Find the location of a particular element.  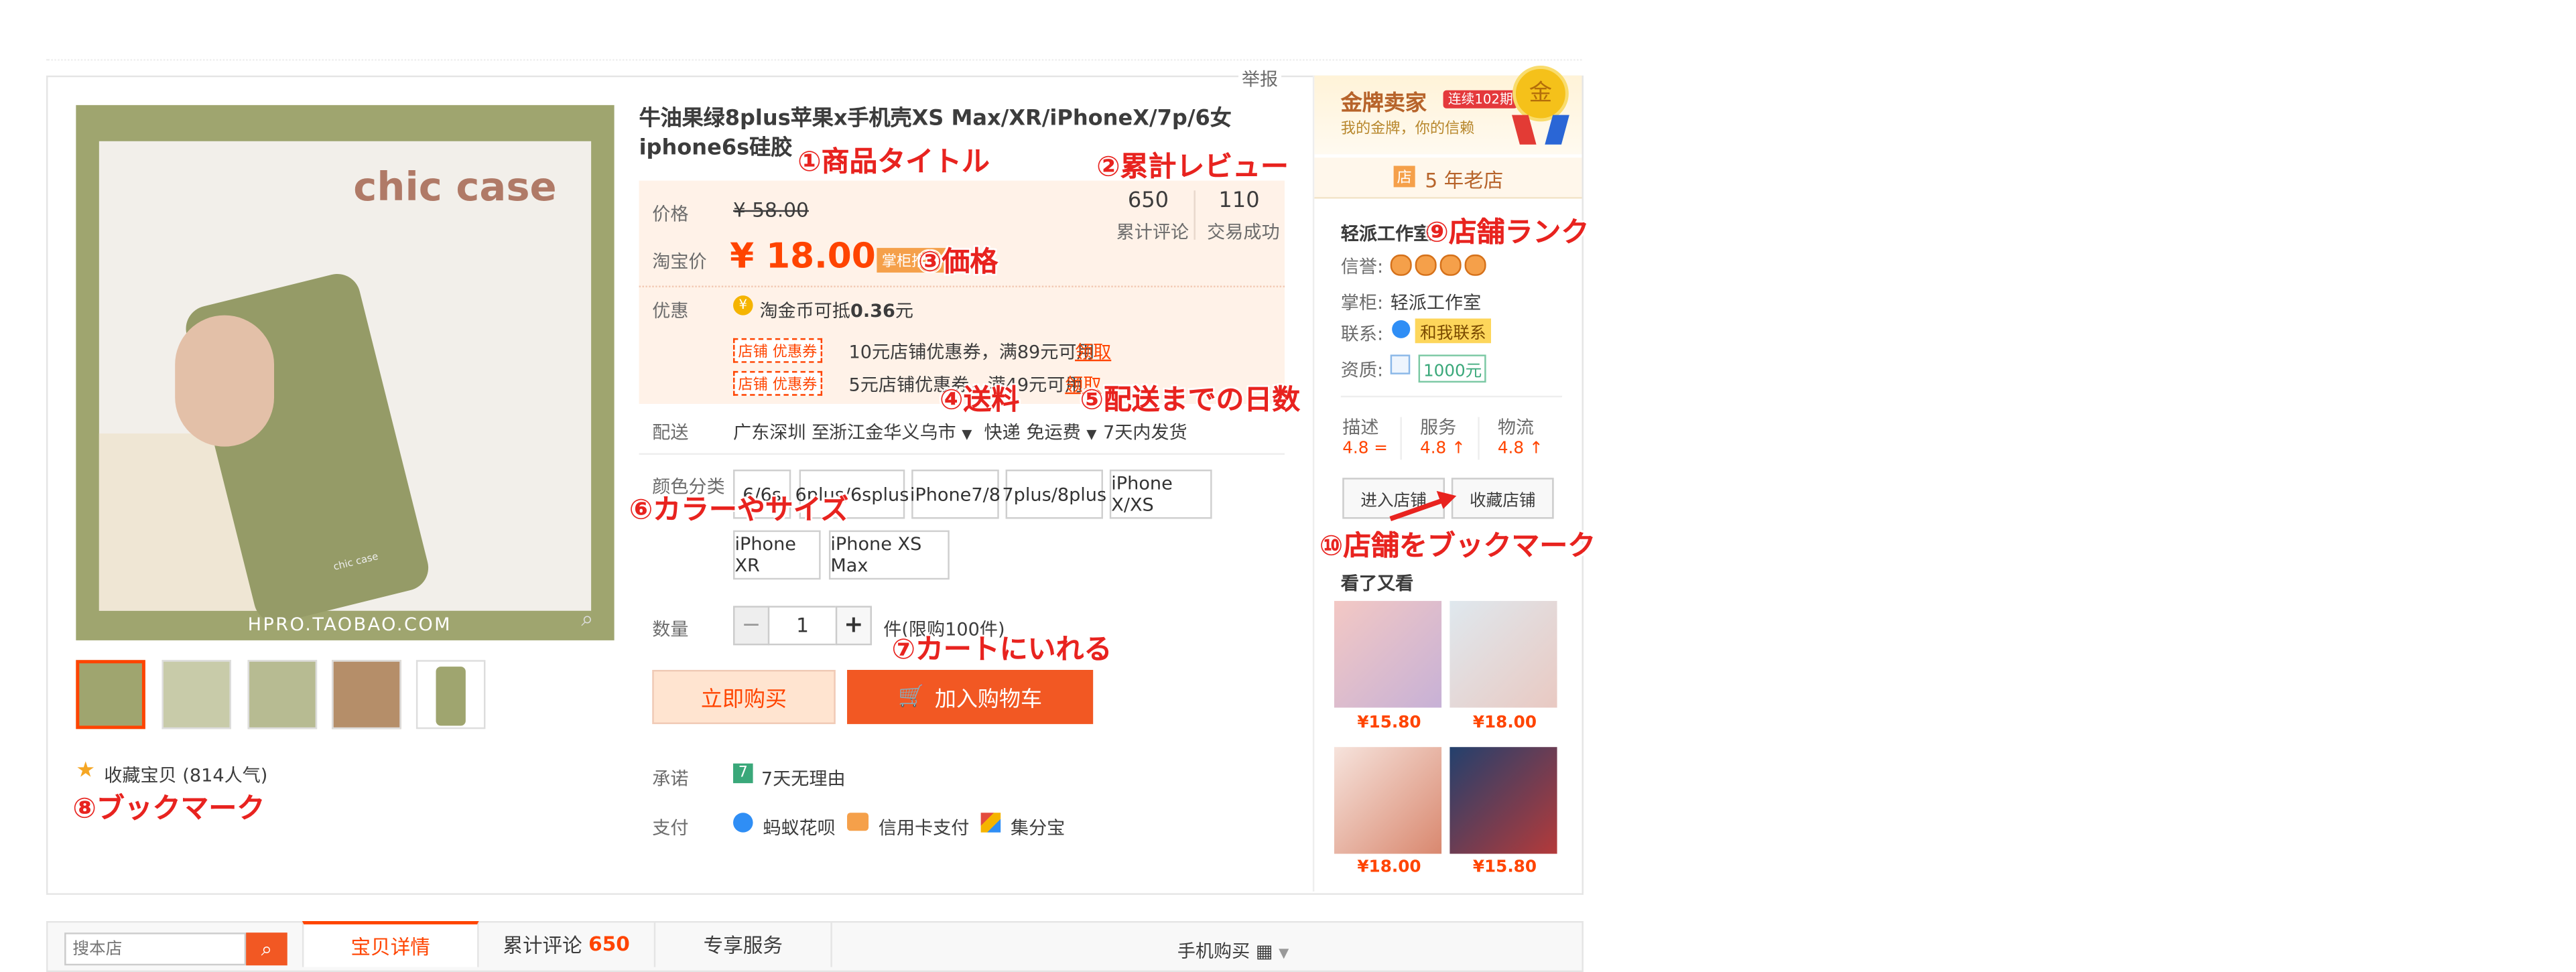

coin-text-post: 元 is located at coordinates (904, 311).